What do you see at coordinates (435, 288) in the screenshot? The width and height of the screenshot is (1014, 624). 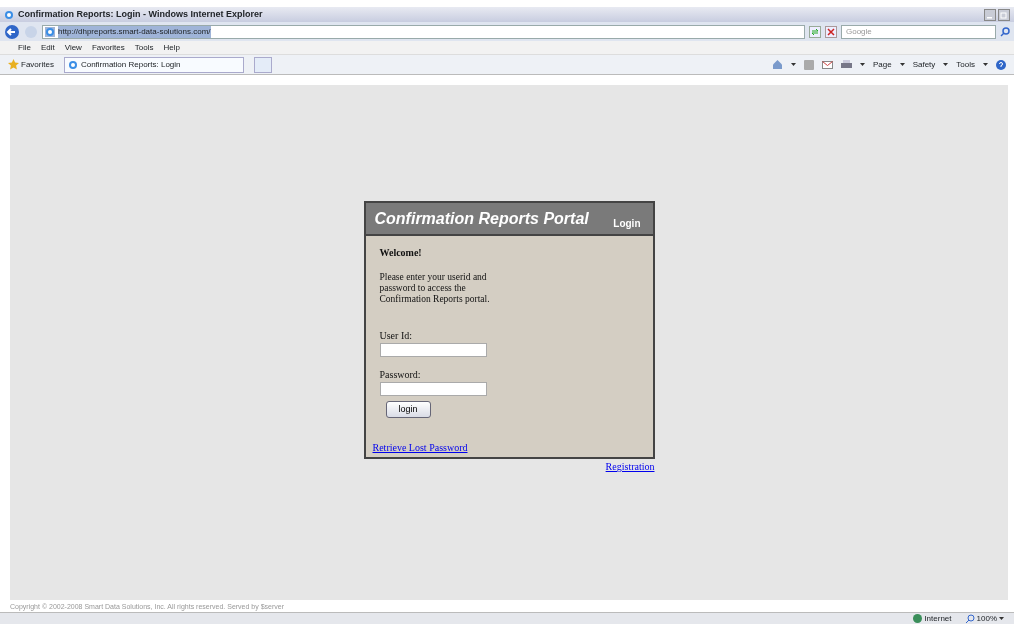 I see `instructions-text: Please enter your userid and password to access the Confirmation Reports portal.` at bounding box center [435, 288].